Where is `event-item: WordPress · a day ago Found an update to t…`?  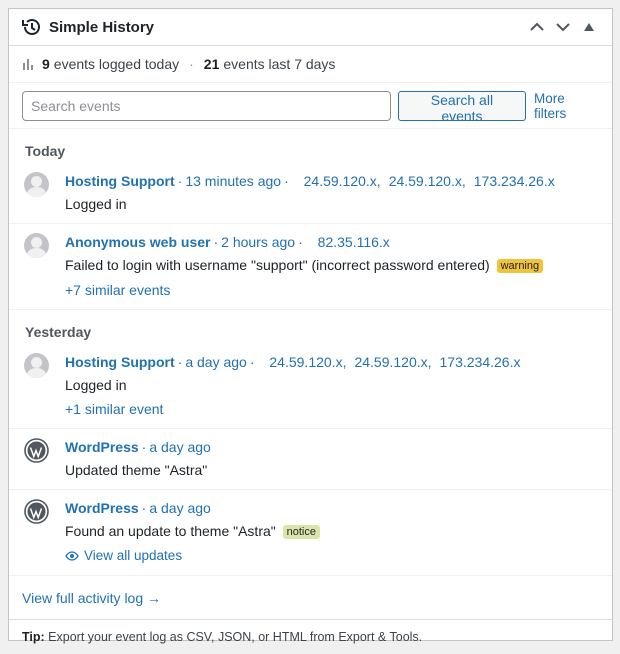 event-item: WordPress · a day ago Found an update to t… is located at coordinates (310, 533).